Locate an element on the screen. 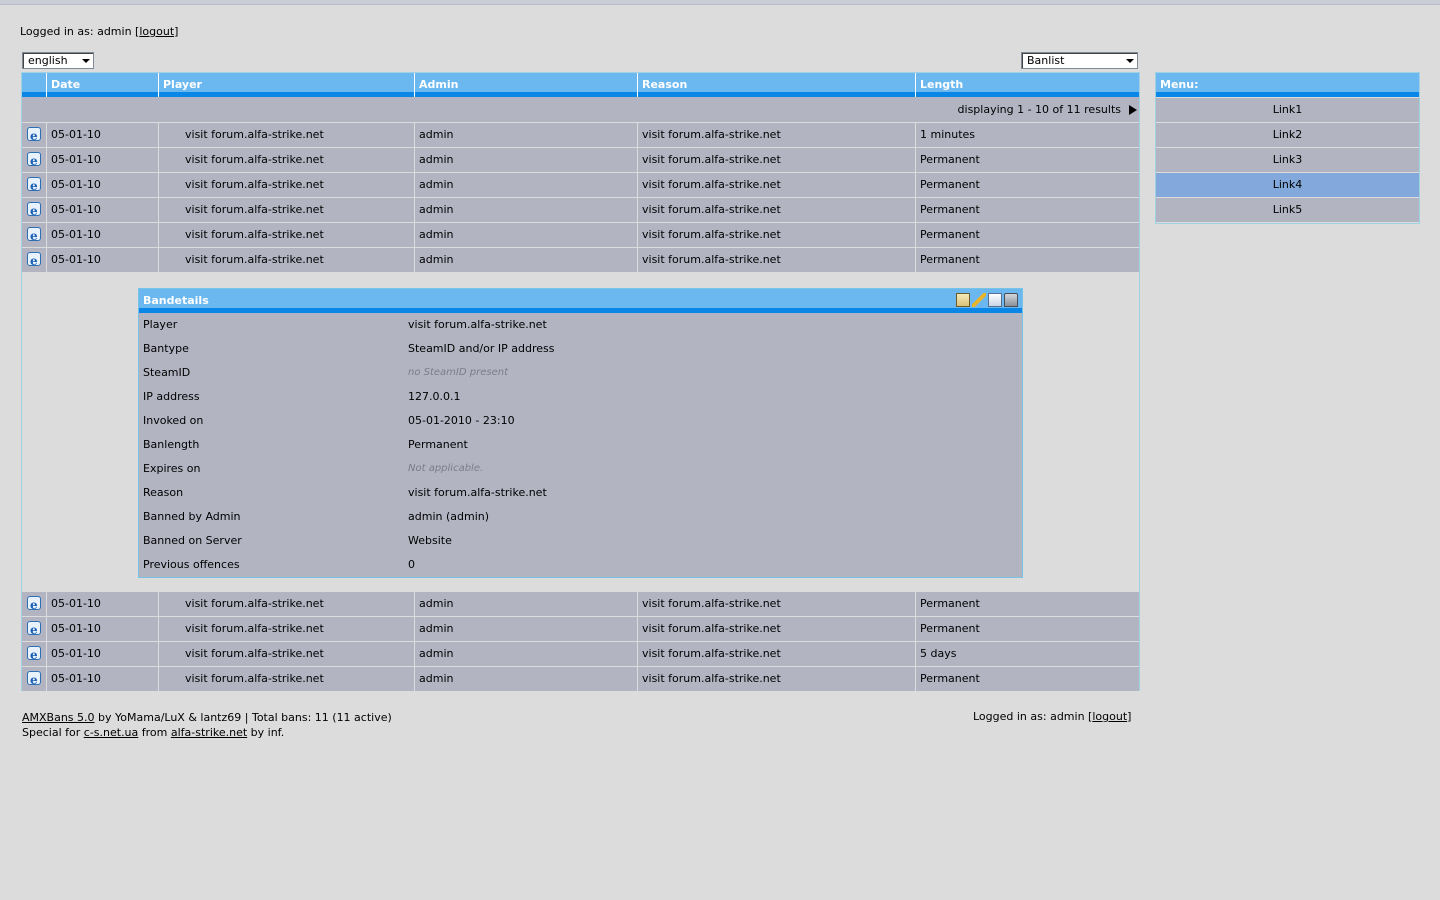 Image resolution: width=1440 pixels, height=900 pixels. menu-item-link2: Link2 is located at coordinates (1287, 134).